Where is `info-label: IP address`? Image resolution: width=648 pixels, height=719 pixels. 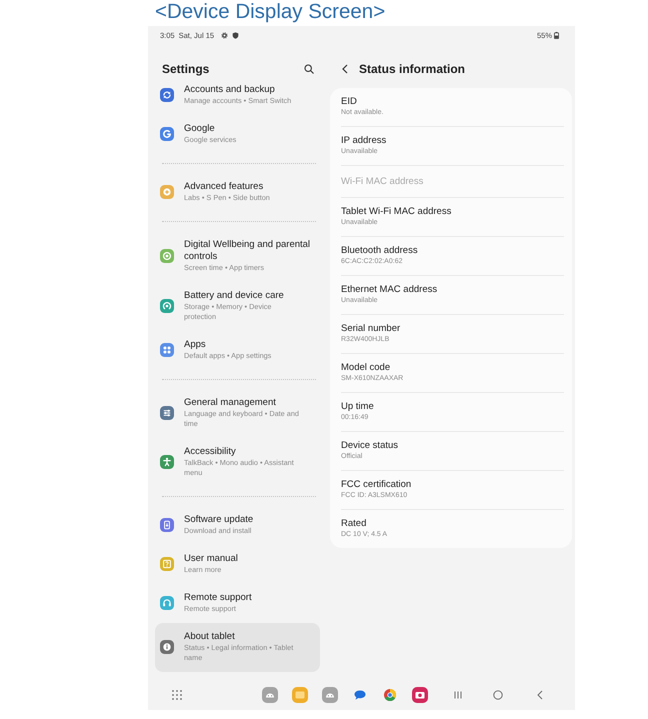
info-label: IP address is located at coordinates (364, 141).